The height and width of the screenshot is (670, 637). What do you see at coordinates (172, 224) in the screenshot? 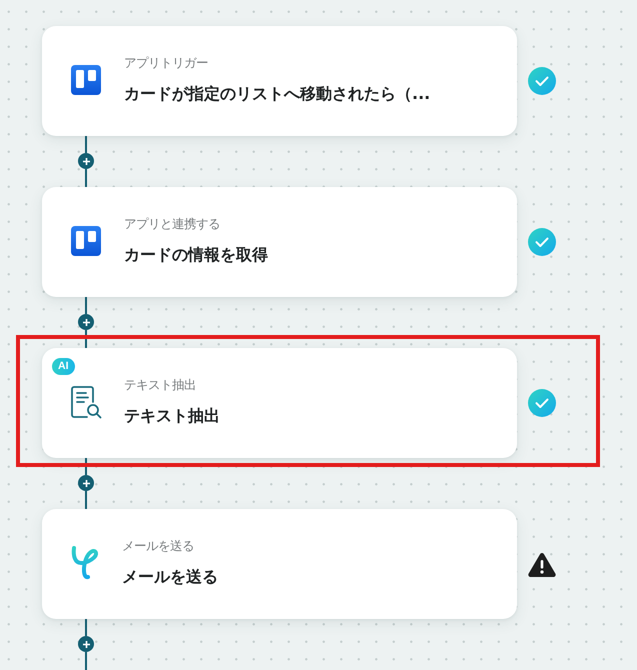
I see `step-category: アプリと連携する` at bounding box center [172, 224].